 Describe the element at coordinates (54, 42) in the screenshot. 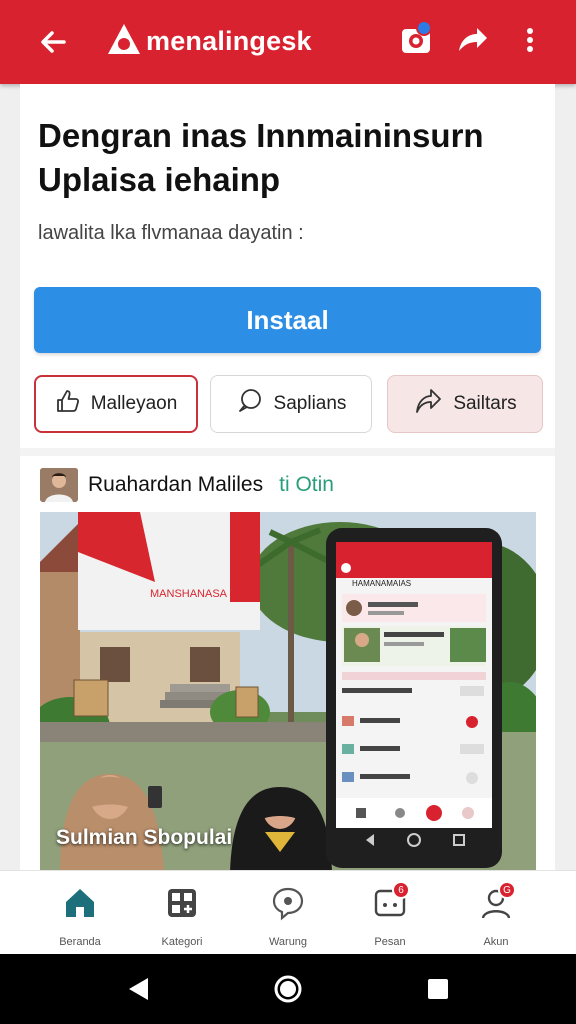

I see `back-arrow-icon` at that location.